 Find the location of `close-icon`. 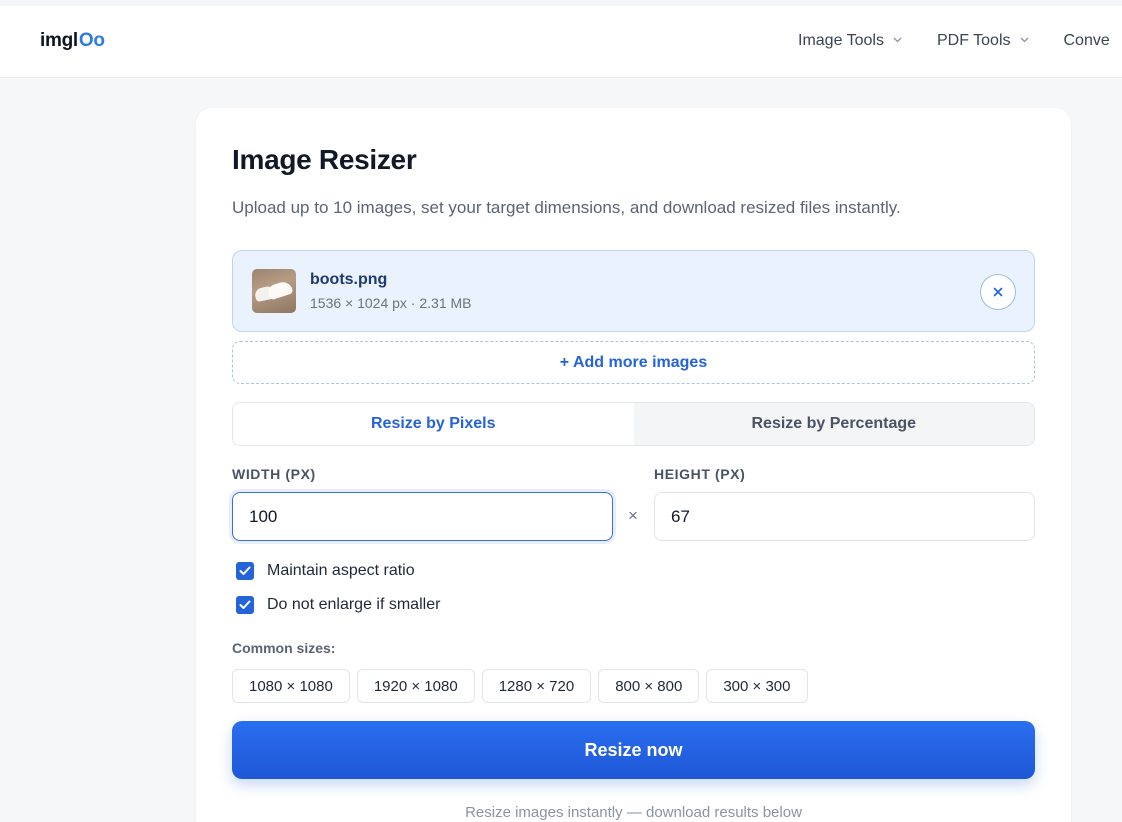

close-icon is located at coordinates (998, 292).